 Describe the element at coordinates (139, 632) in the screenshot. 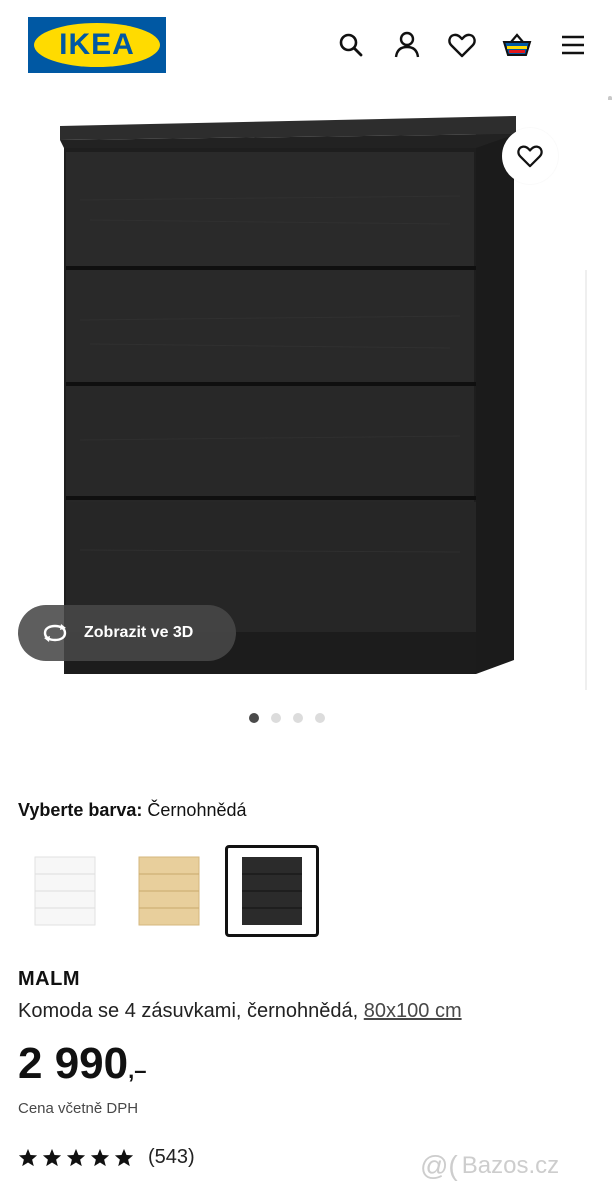

I see `view-3d-label: Zobrazit ve 3D` at that location.